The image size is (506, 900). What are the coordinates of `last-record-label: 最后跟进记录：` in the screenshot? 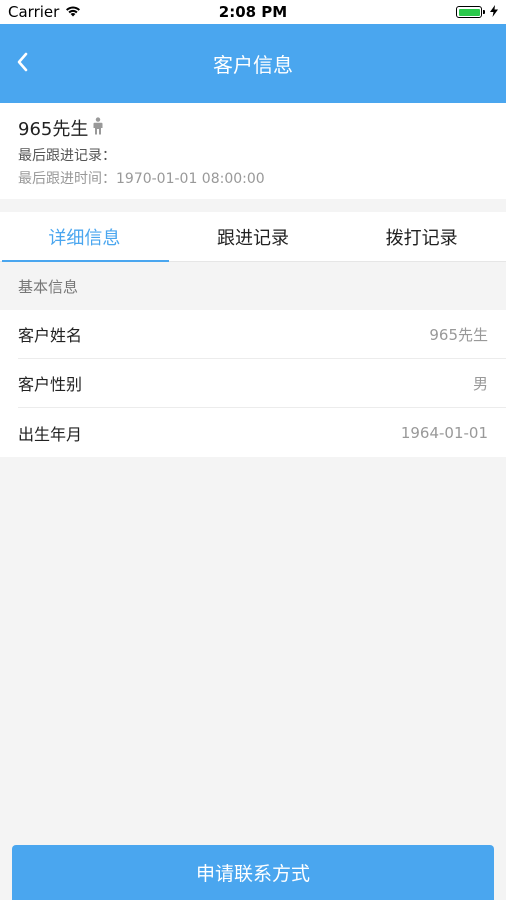 It's located at (67, 156).